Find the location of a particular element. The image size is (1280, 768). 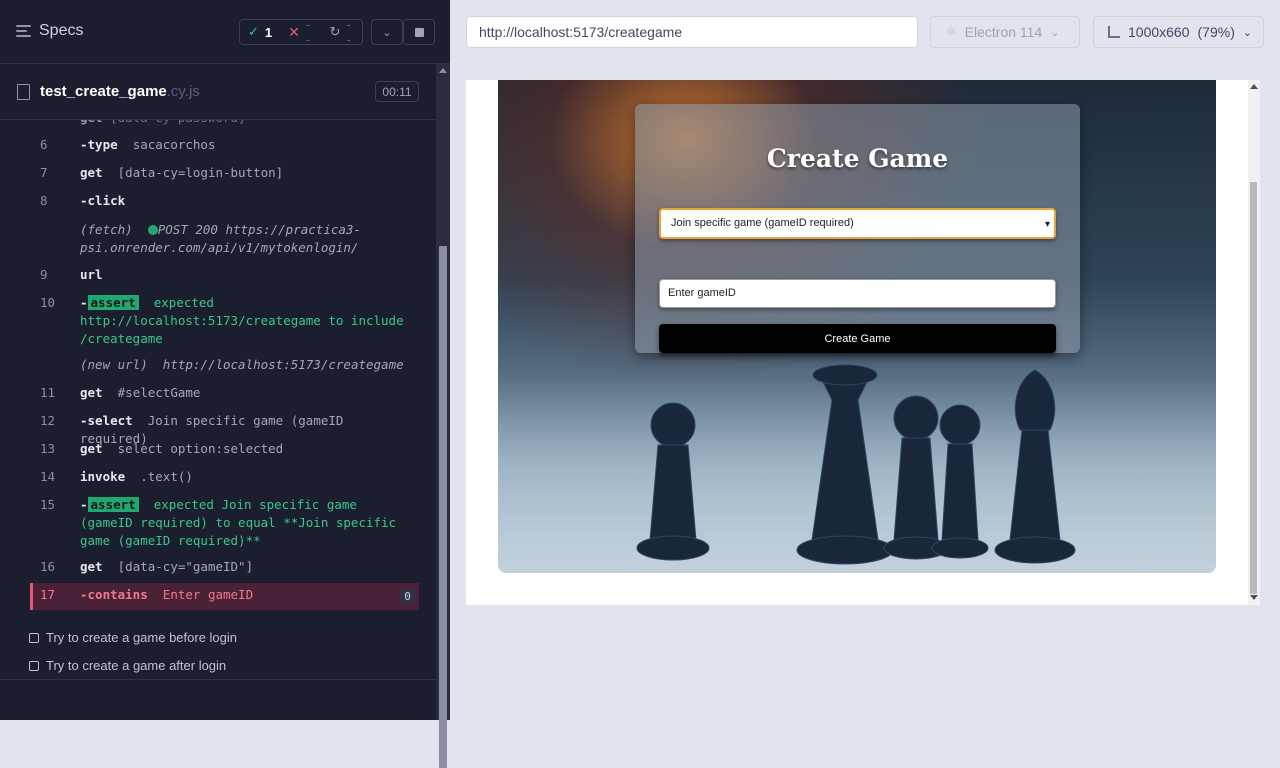

test-item-after-login: Try to create a game after login is located at coordinates (127, 665).